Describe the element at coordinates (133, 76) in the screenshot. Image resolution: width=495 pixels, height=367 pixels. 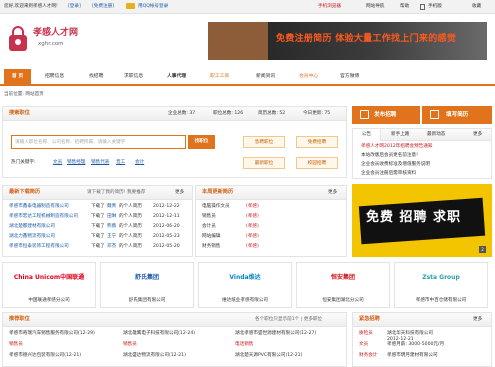
I see `nav-seekers: 求职信息` at that location.